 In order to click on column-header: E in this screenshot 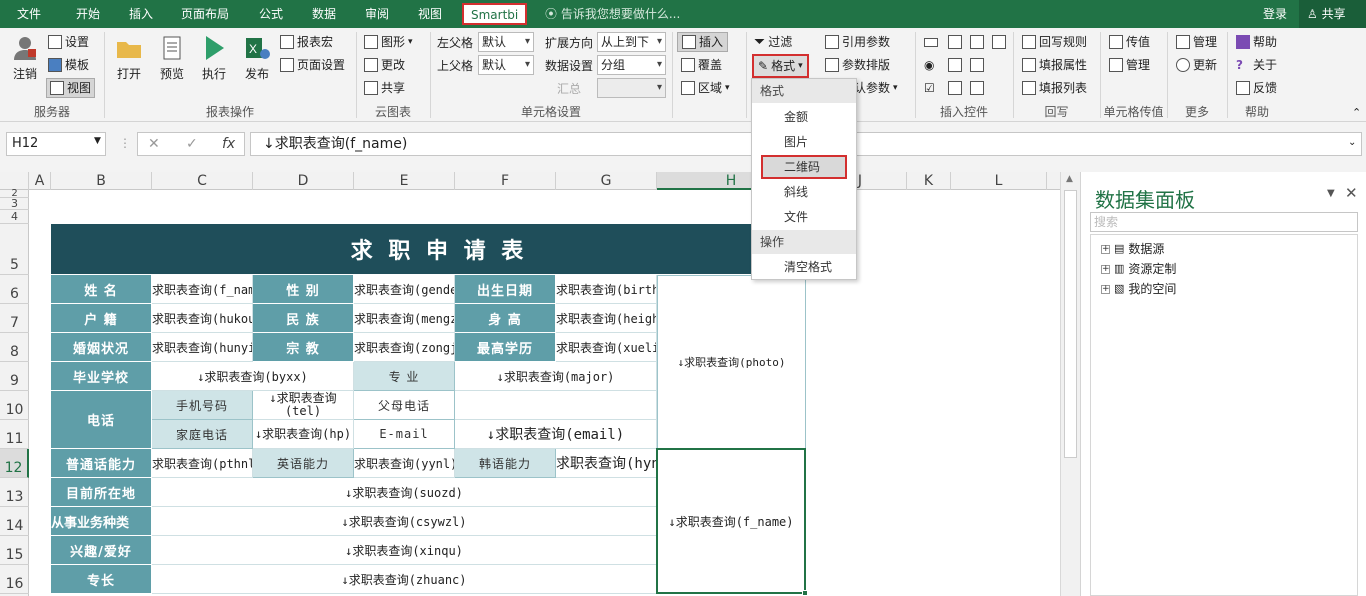, I will do `click(404, 181)`.